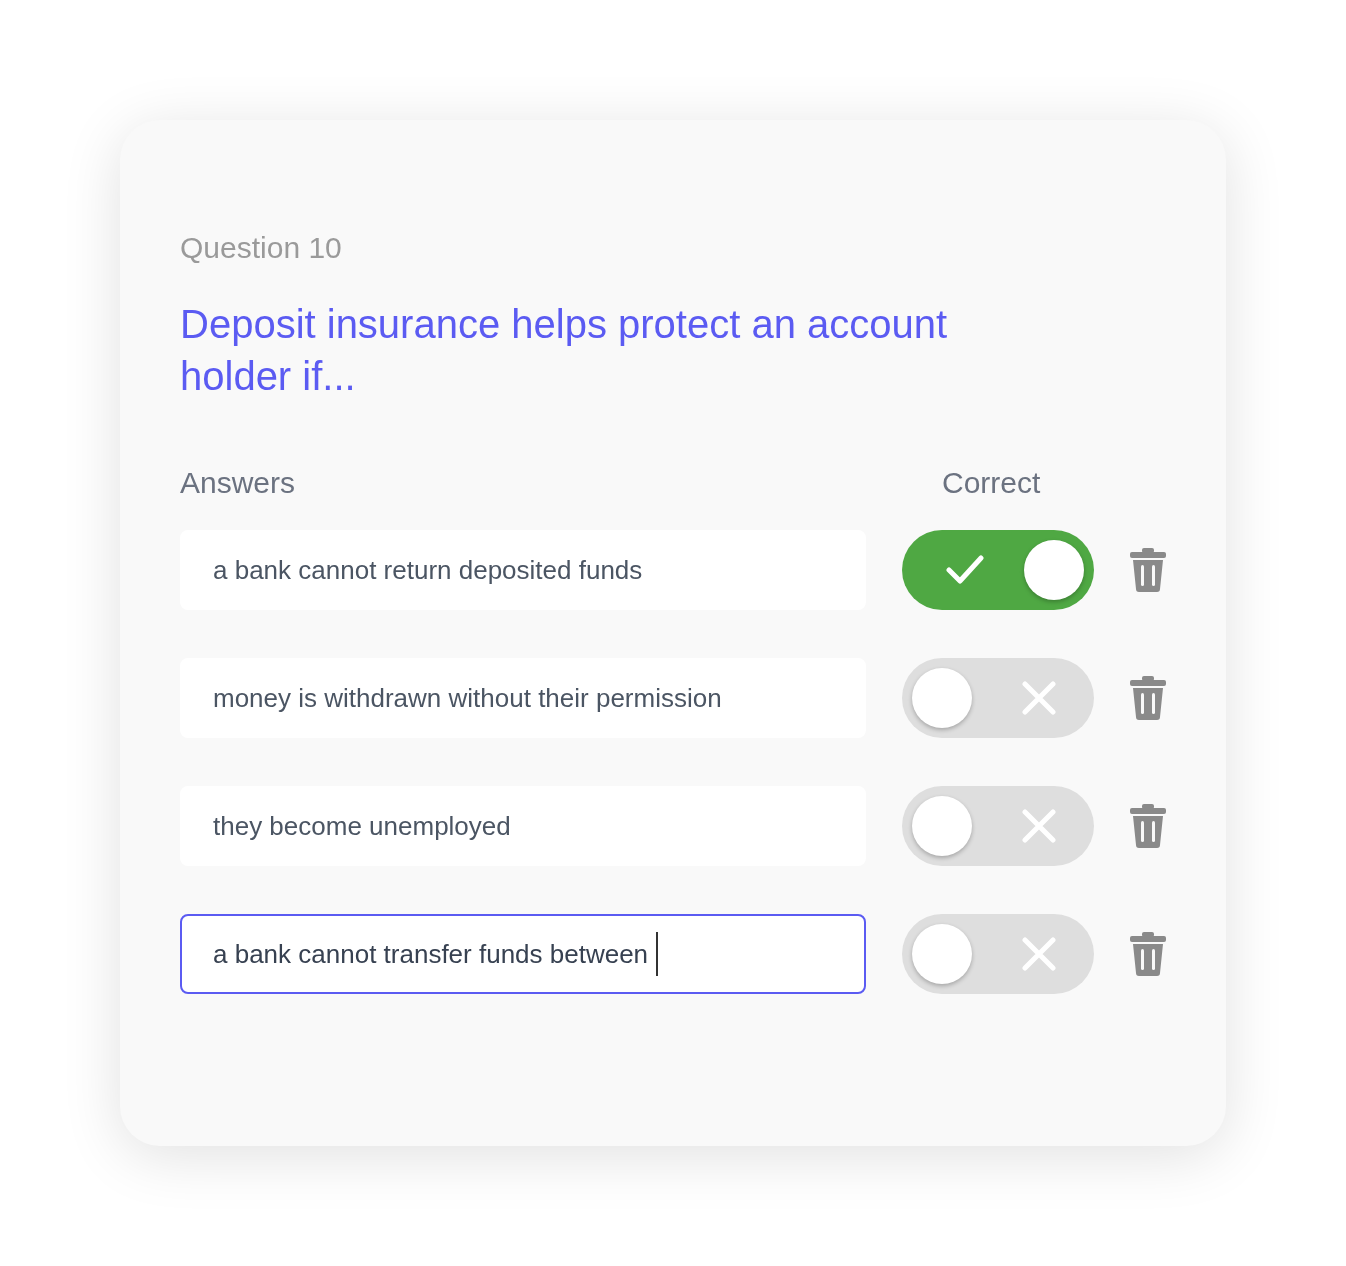 The width and height of the screenshot is (1346, 1266). I want to click on answer-field: money is withdrawn without their permission, so click(523, 698).